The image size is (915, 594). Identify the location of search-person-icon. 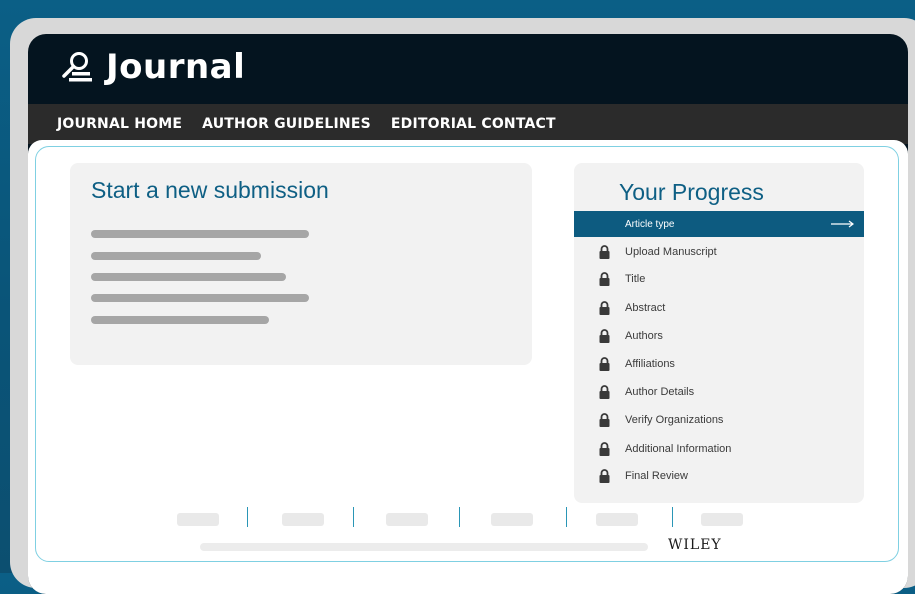
(77, 67).